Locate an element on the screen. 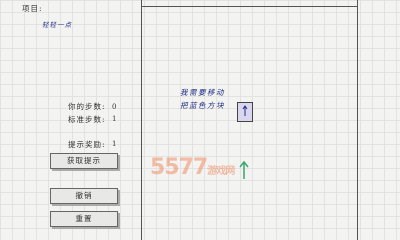 The image size is (400, 240). undo-button: 撤销 is located at coordinates (84, 196).